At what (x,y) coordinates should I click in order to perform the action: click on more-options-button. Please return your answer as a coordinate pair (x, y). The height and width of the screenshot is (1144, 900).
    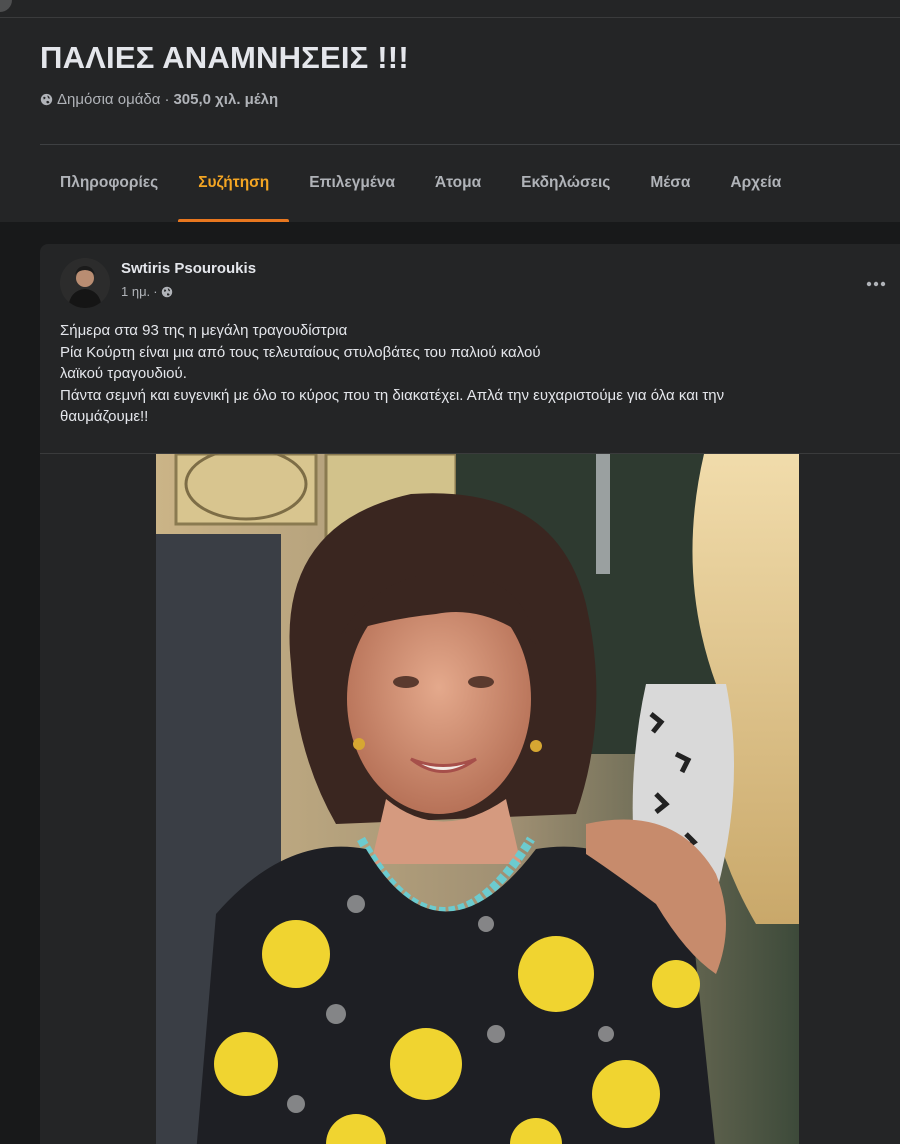
    Looking at the image, I should click on (876, 284).